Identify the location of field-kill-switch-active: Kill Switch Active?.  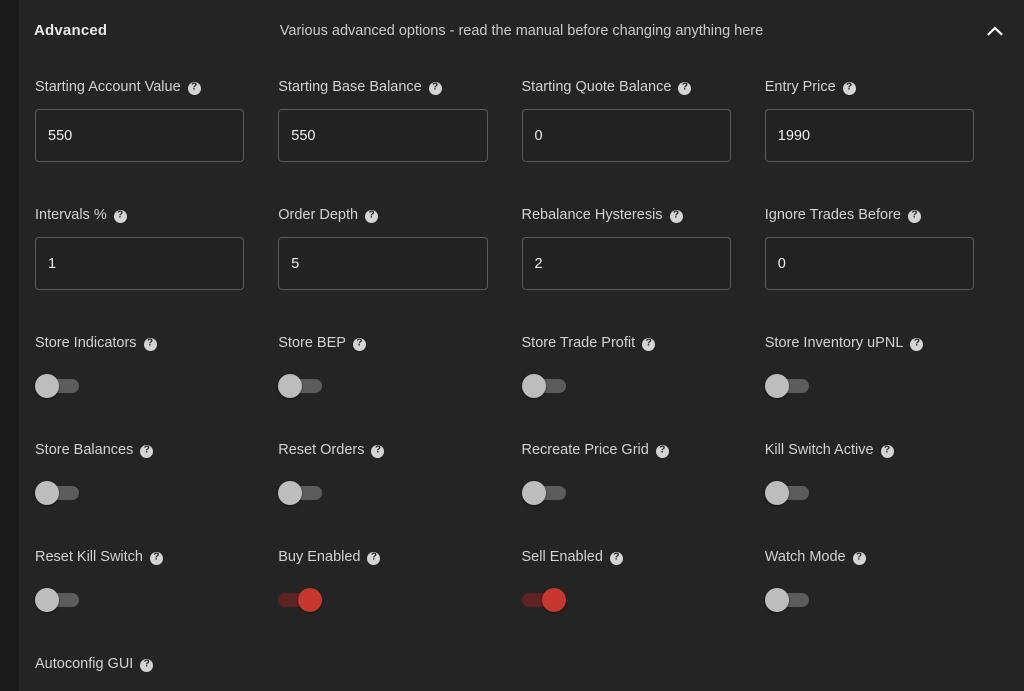
(886, 477).